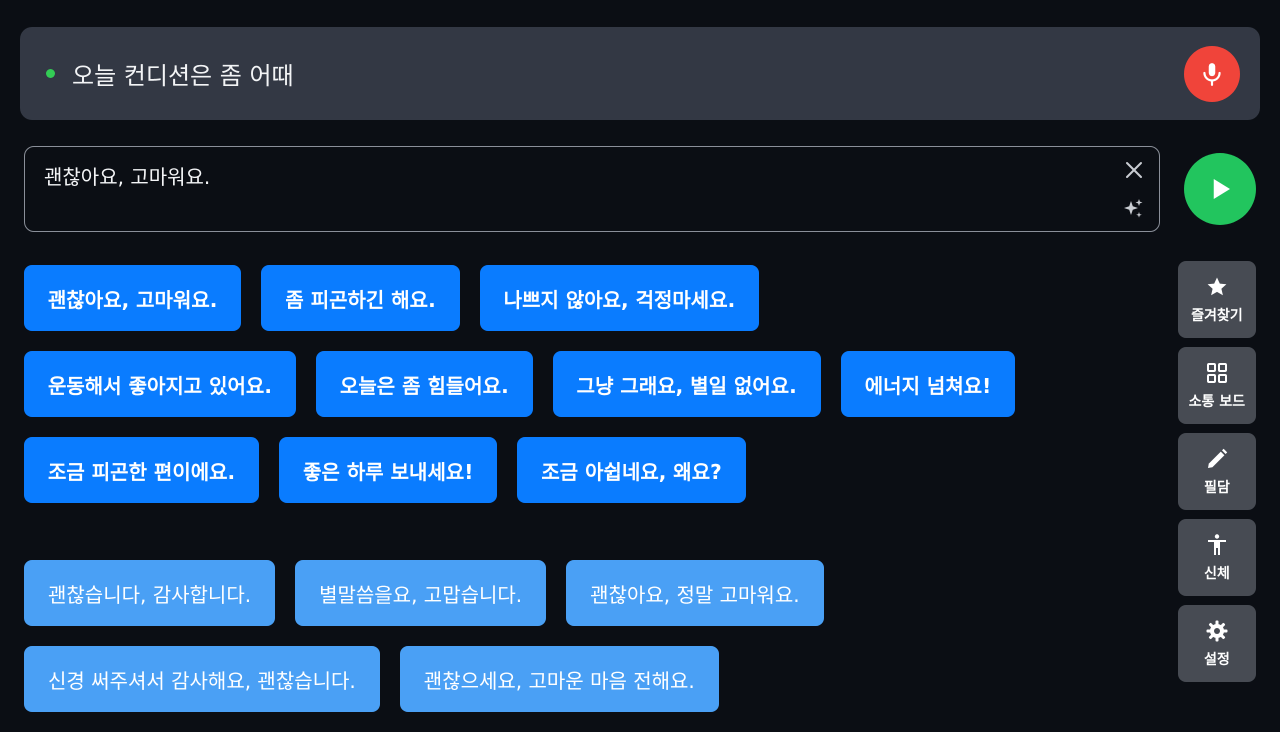  What do you see at coordinates (1217, 401) in the screenshot?
I see `communication-board-label: 소통 보드` at bounding box center [1217, 401].